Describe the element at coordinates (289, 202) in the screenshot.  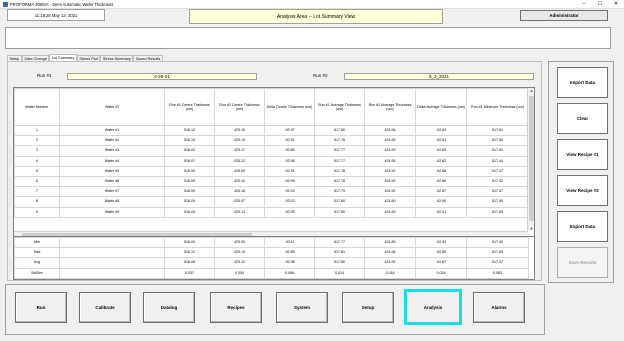
I see `thickness-cell: -93.02` at that location.